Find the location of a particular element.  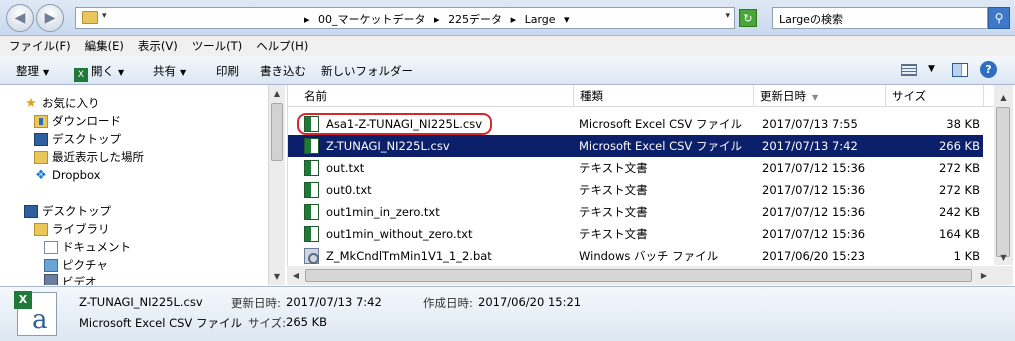

view-options-icon is located at coordinates (909, 70).